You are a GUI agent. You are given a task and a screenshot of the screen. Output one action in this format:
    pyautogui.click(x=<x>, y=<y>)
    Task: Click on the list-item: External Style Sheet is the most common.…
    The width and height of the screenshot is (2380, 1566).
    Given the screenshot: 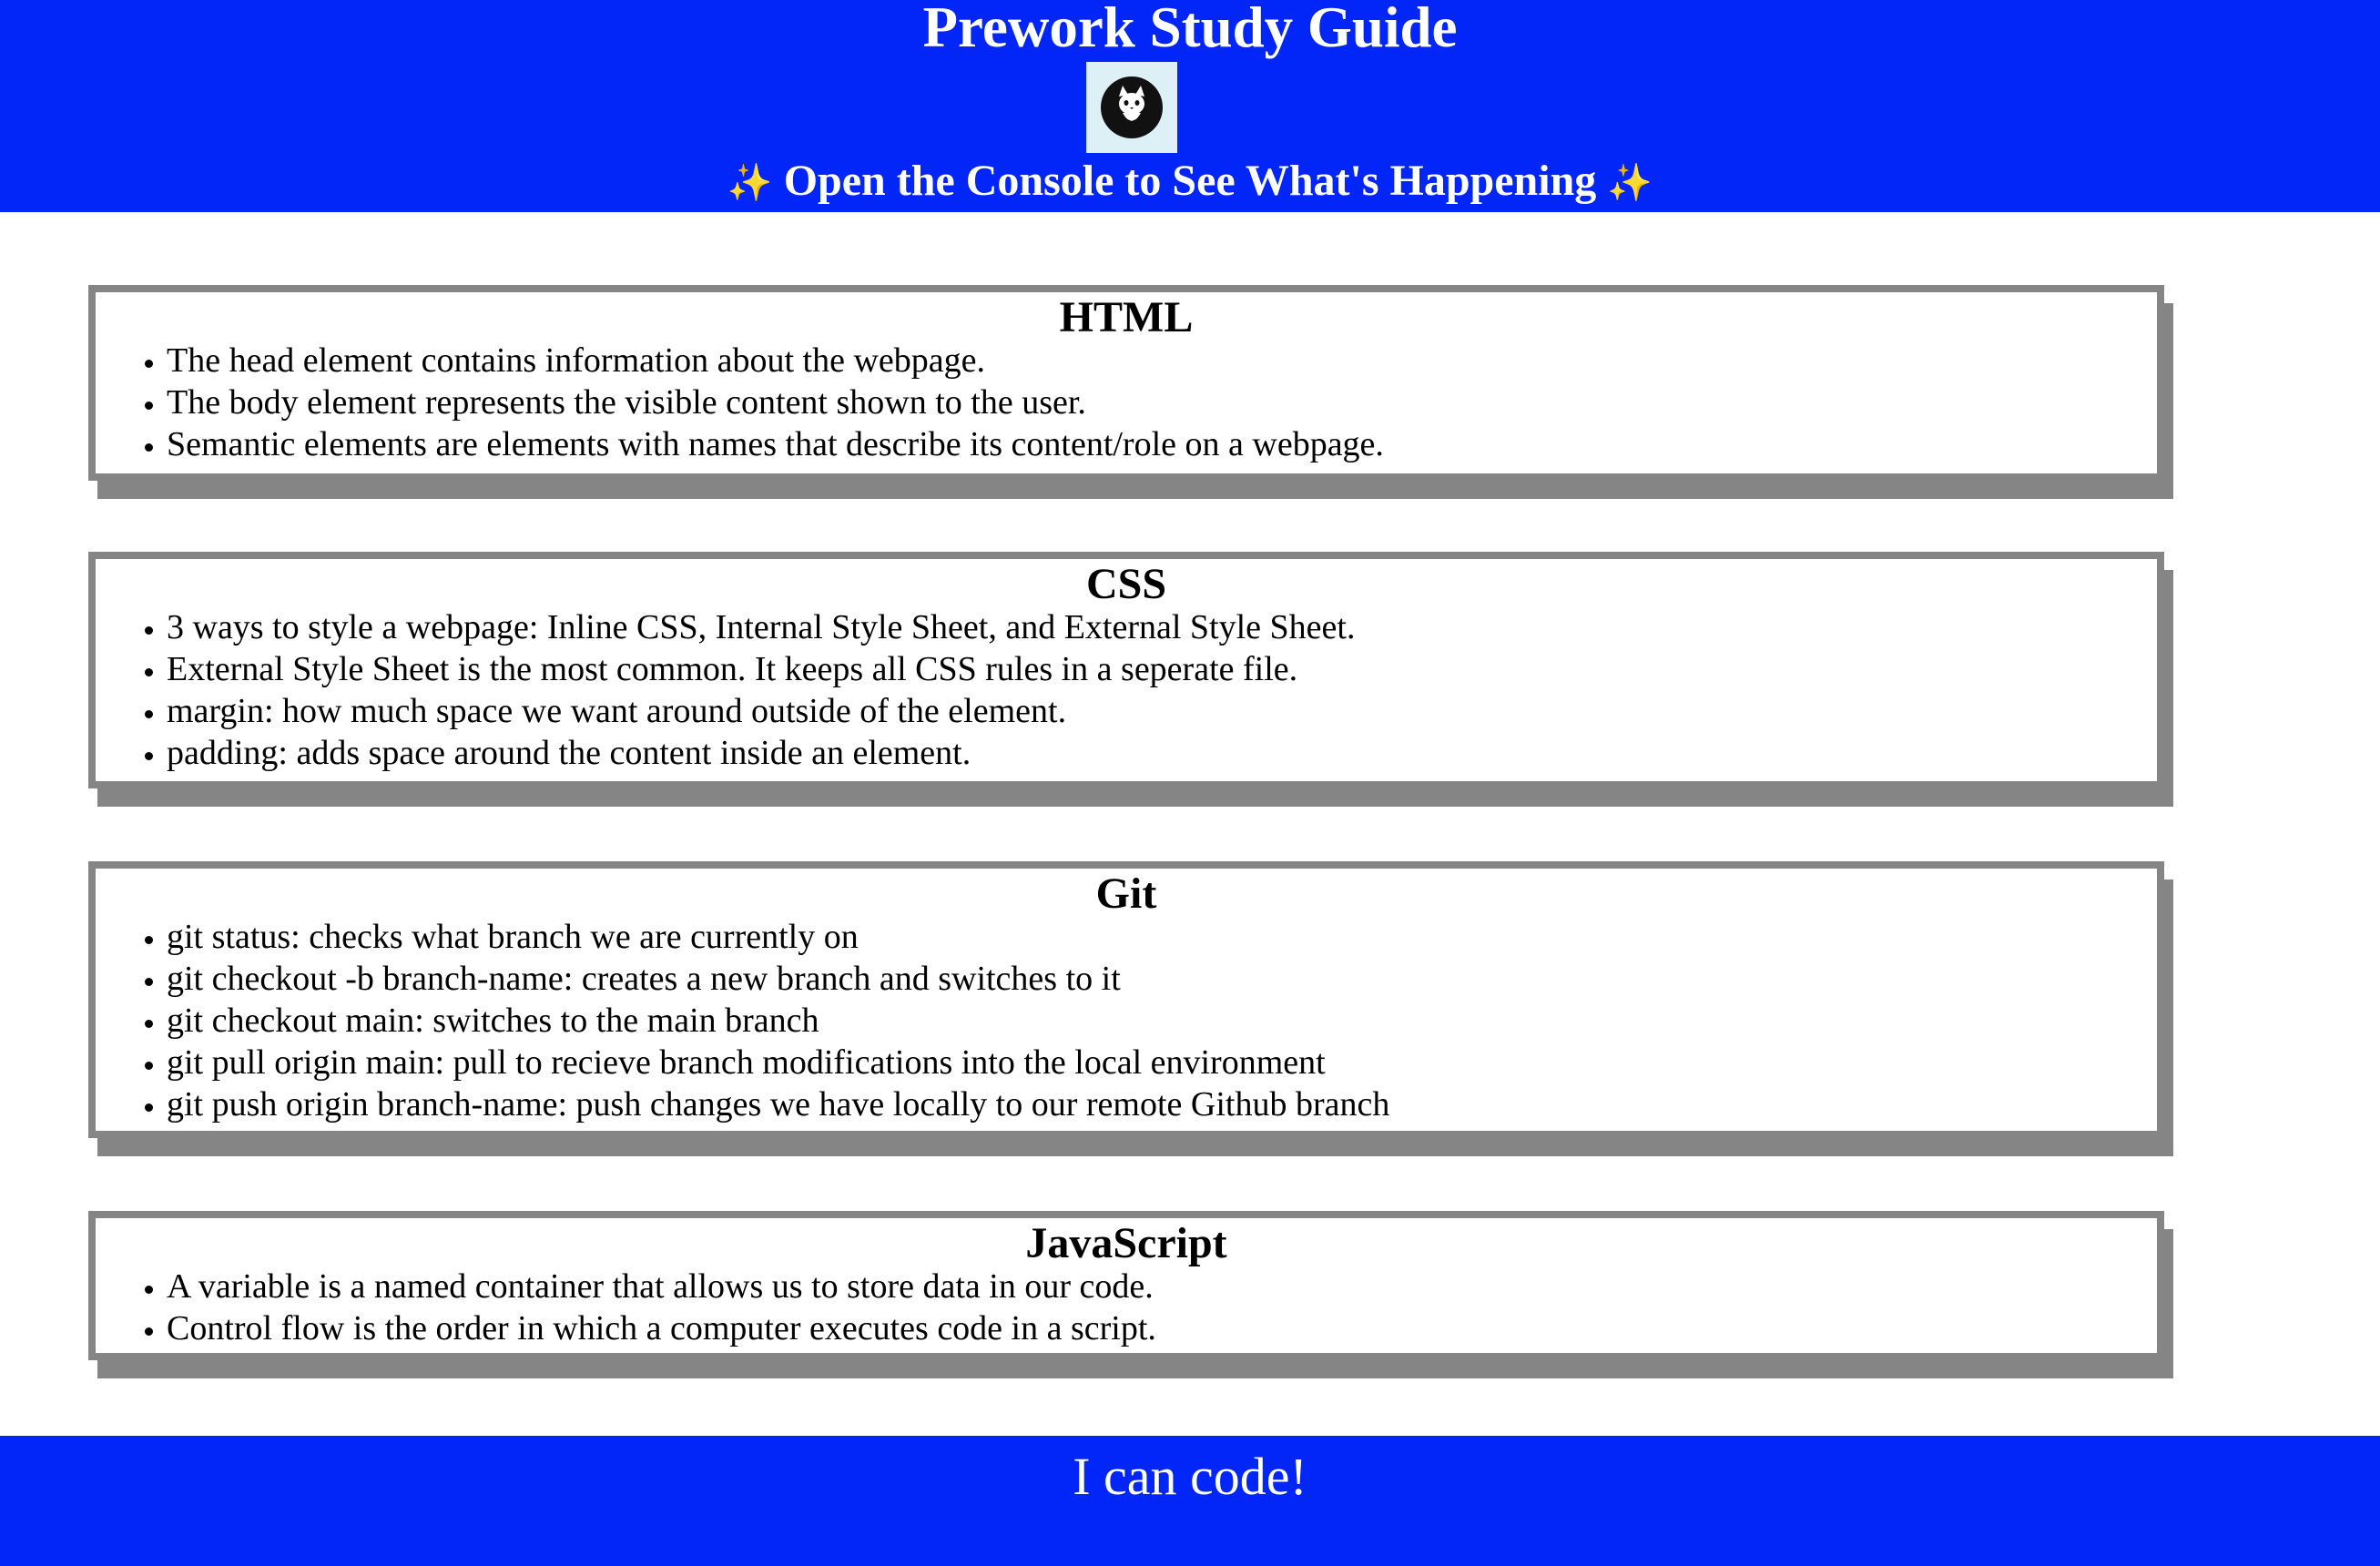 What is the action you would take?
    pyautogui.click(x=1162, y=669)
    